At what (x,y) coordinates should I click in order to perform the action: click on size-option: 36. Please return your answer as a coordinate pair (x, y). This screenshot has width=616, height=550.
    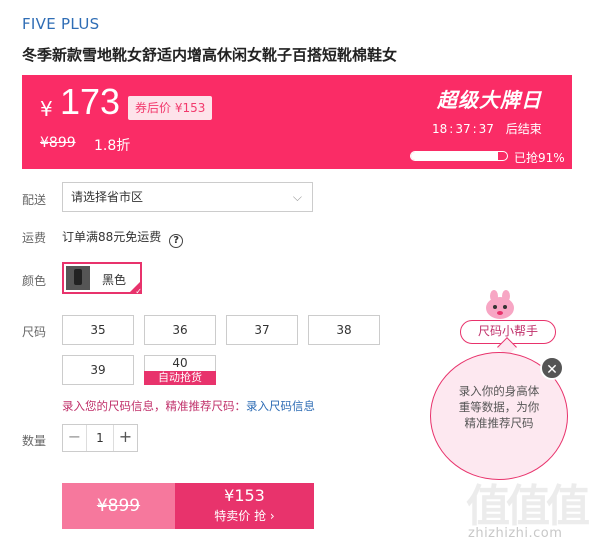
    Looking at the image, I should click on (180, 330).